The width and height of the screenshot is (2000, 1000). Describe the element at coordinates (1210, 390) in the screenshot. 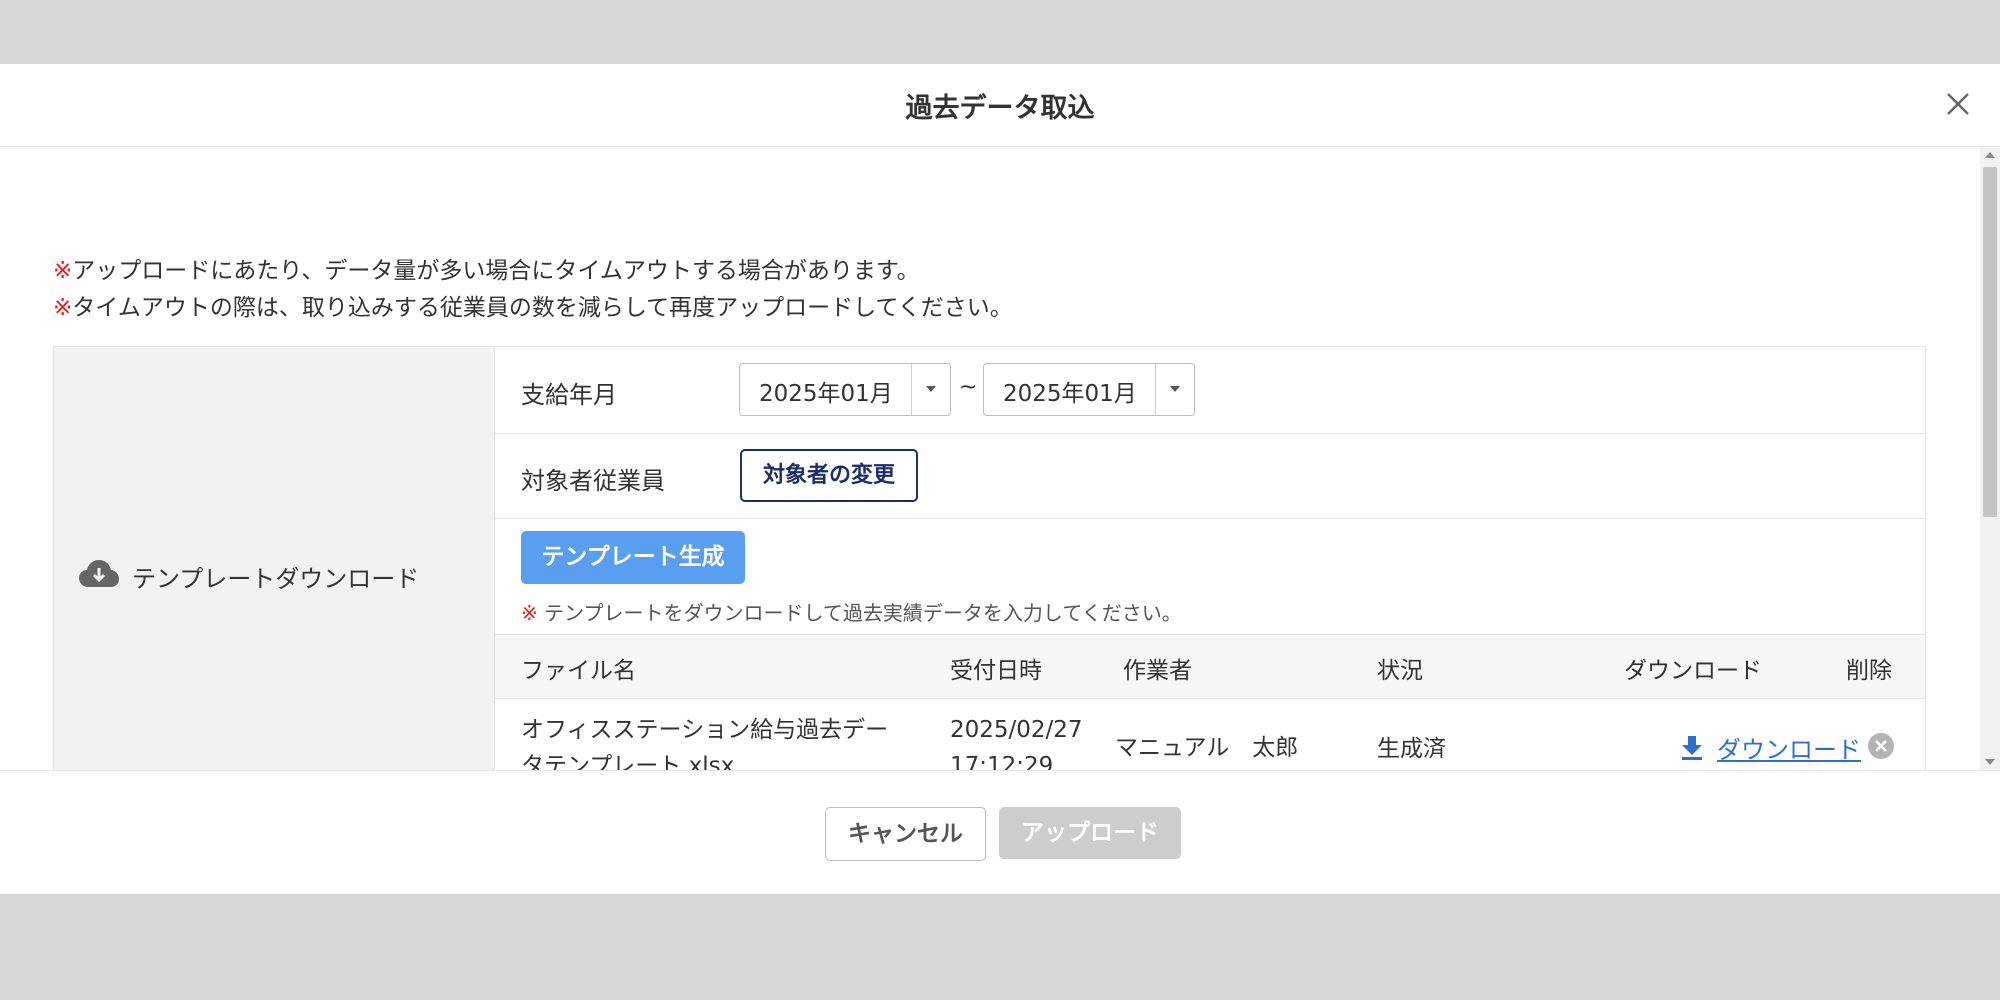

I see `pay-period-row: 支給年月 2025年01月 ~ 2025年01月` at that location.